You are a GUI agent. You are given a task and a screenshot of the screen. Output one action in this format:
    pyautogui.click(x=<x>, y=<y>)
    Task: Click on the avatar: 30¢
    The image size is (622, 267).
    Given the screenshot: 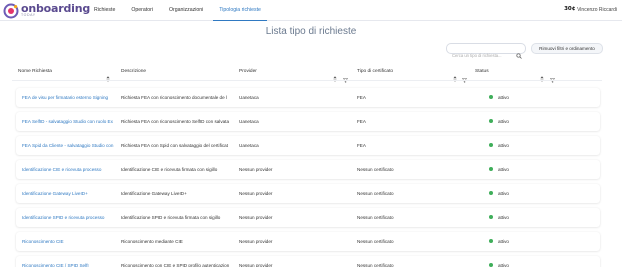 What is the action you would take?
    pyautogui.click(x=570, y=9)
    